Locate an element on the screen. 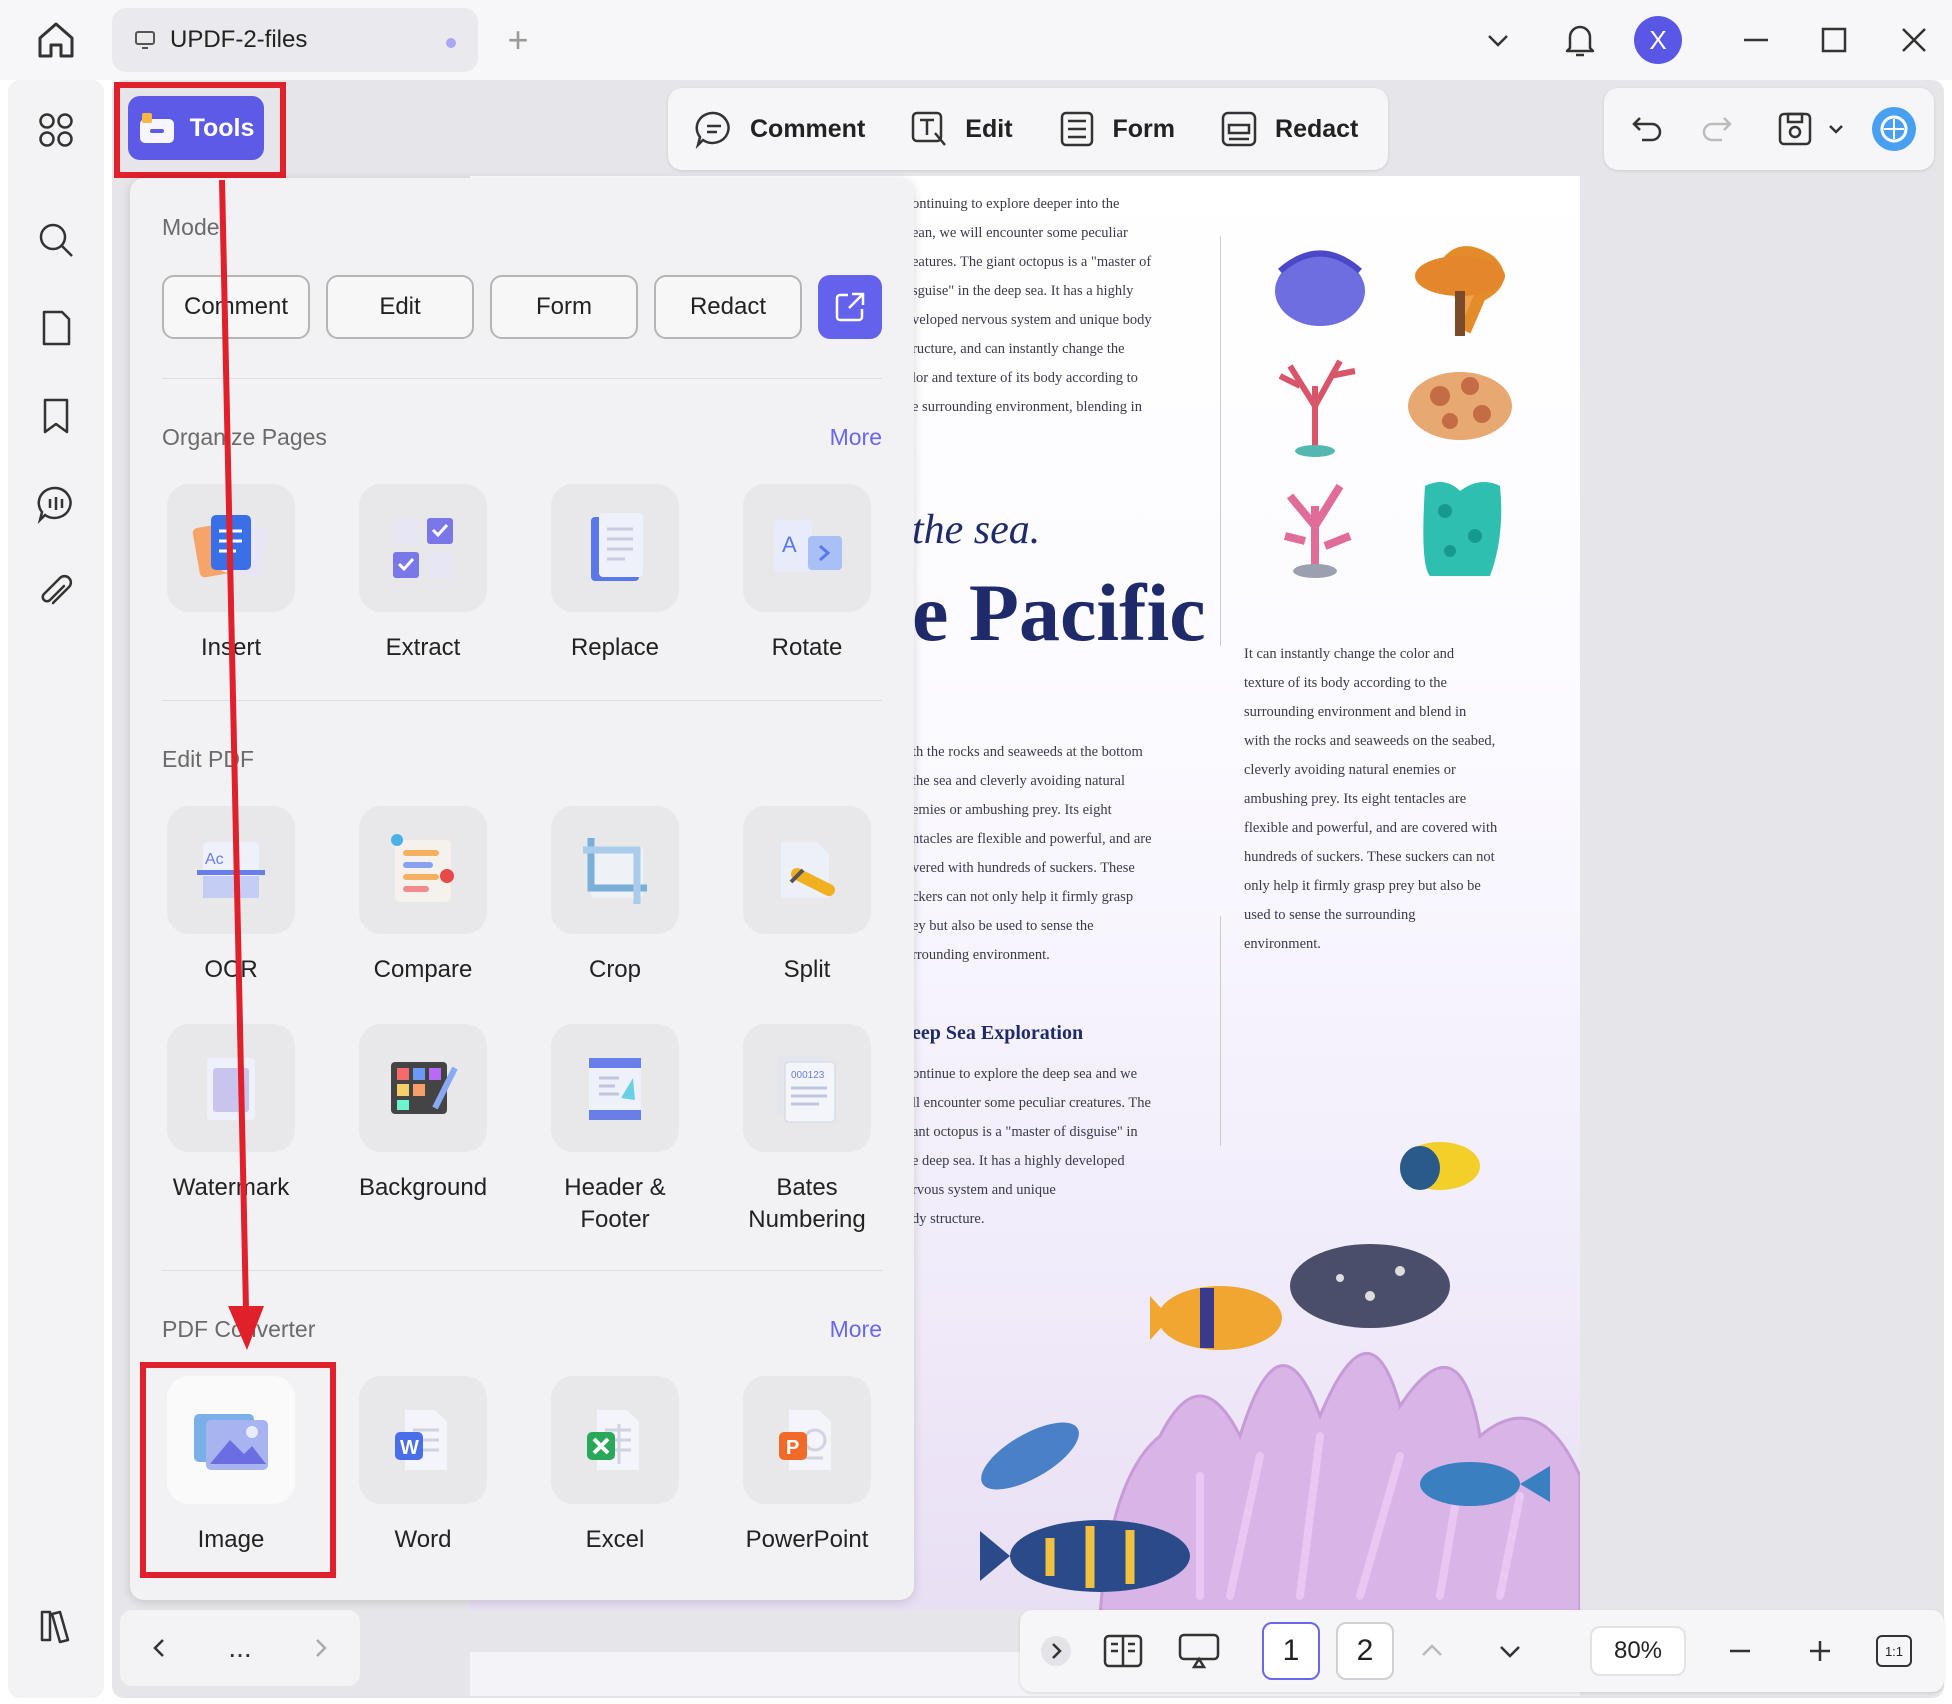 This screenshot has width=1952, height=1704. new-tab-button: + is located at coordinates (518, 40).